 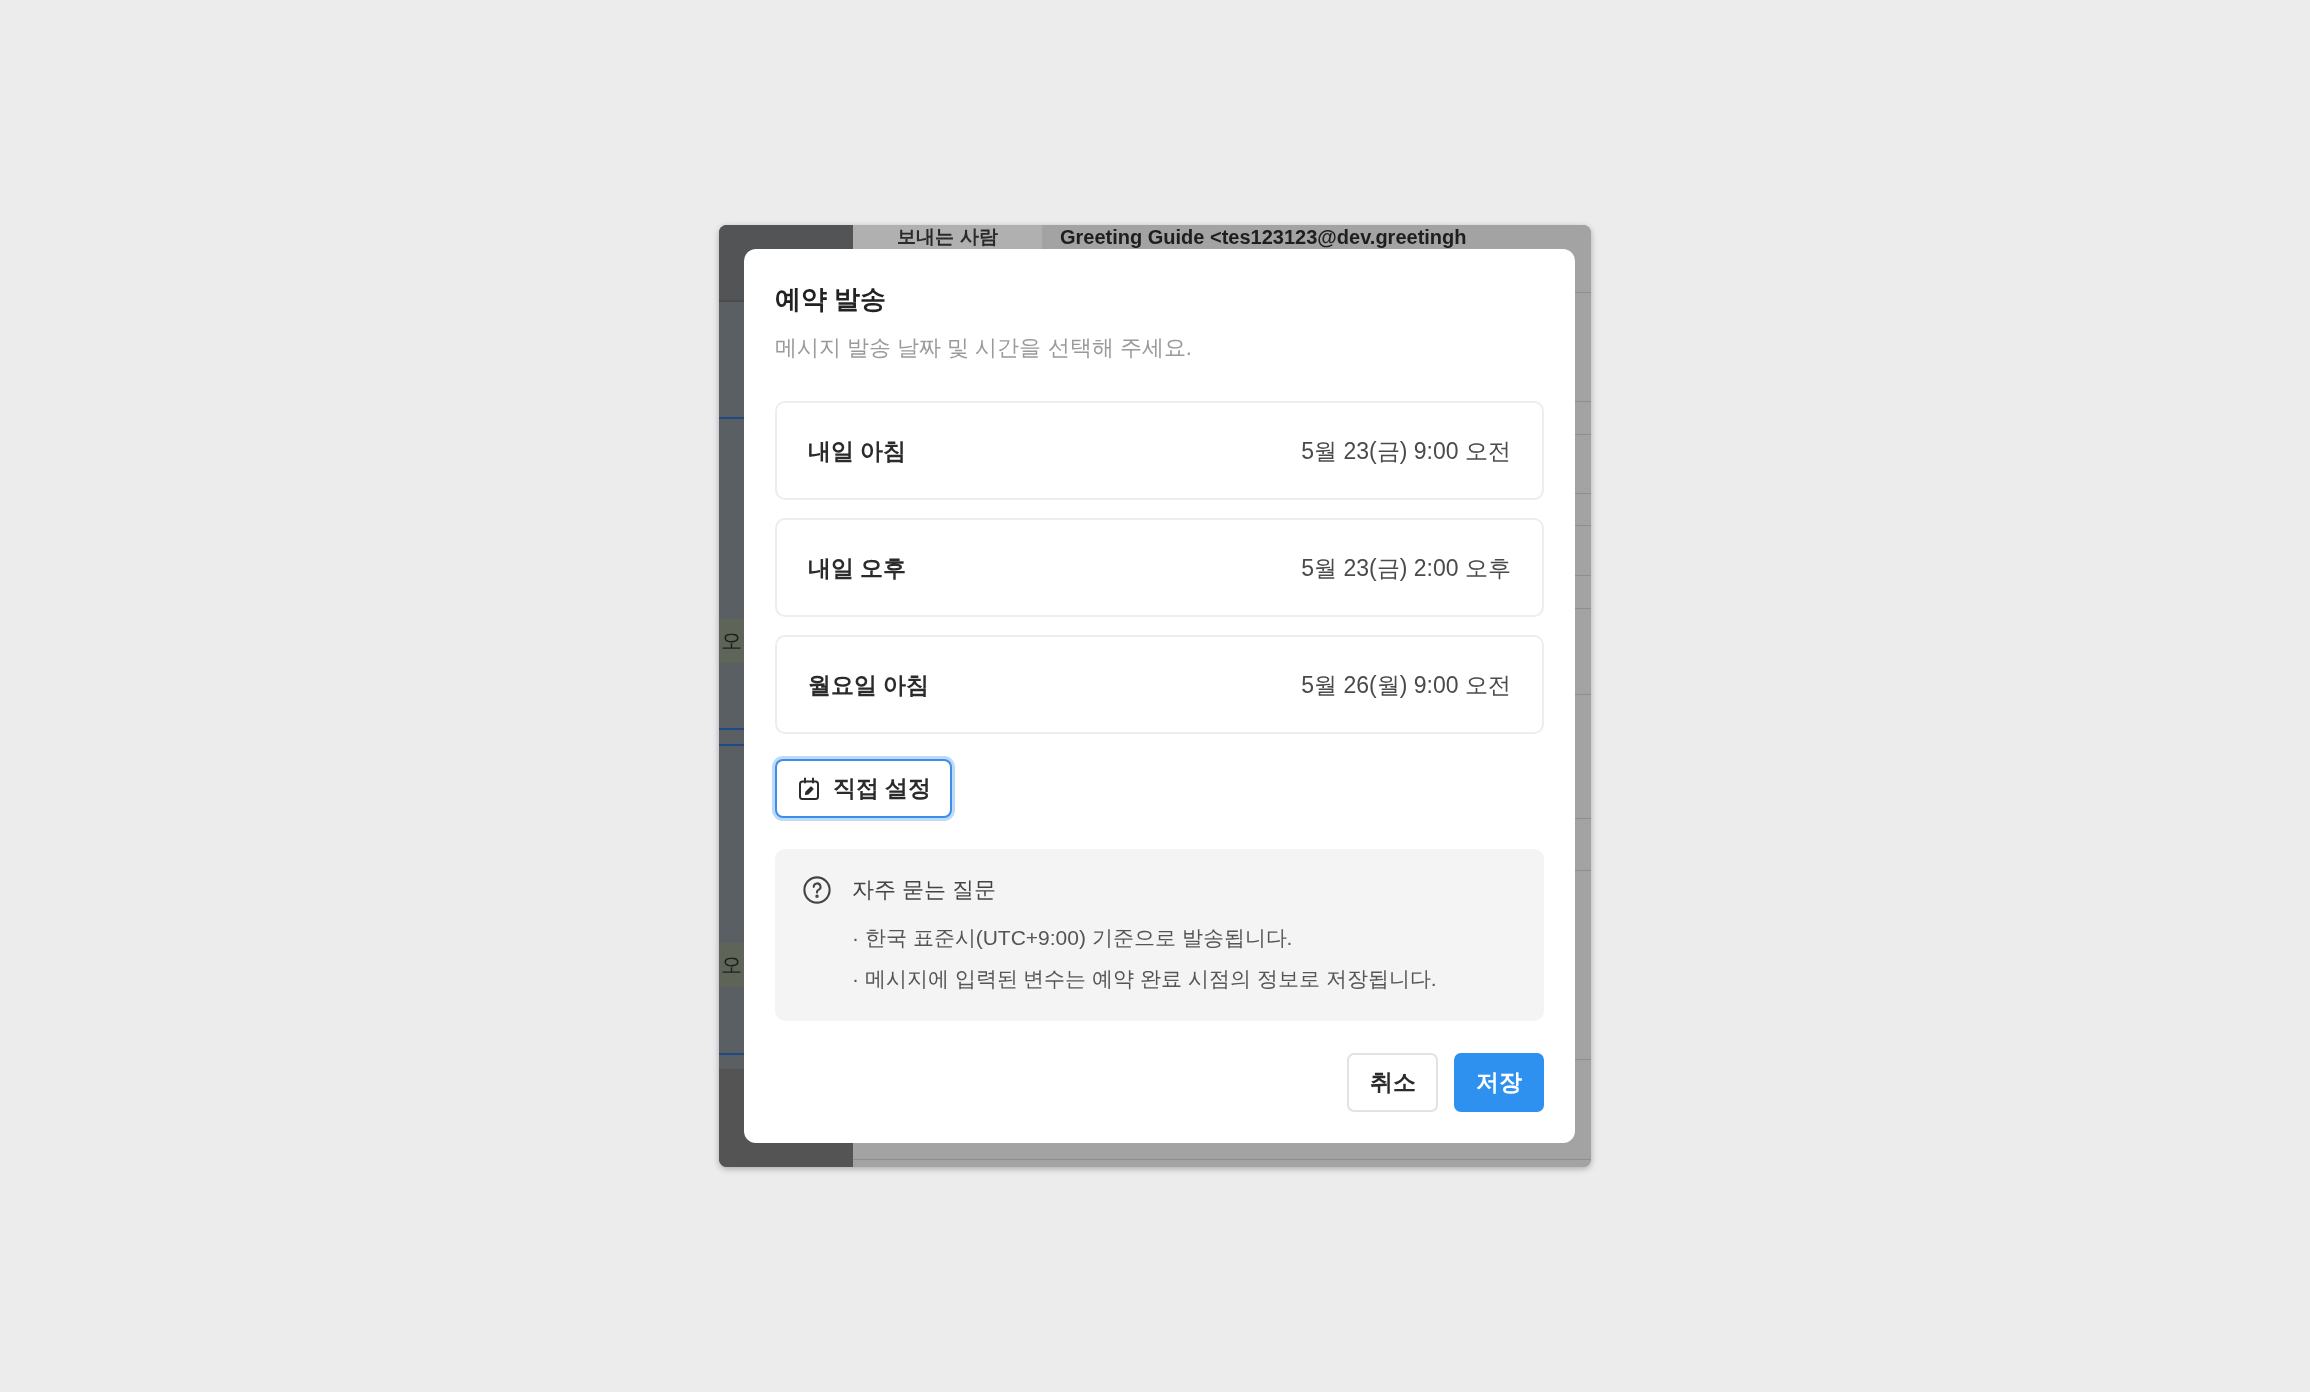 What do you see at coordinates (984, 348) in the screenshot?
I see `dialog-subtitle: 메시지 발송 날짜 및 시간을 선택해 주세요.` at bounding box center [984, 348].